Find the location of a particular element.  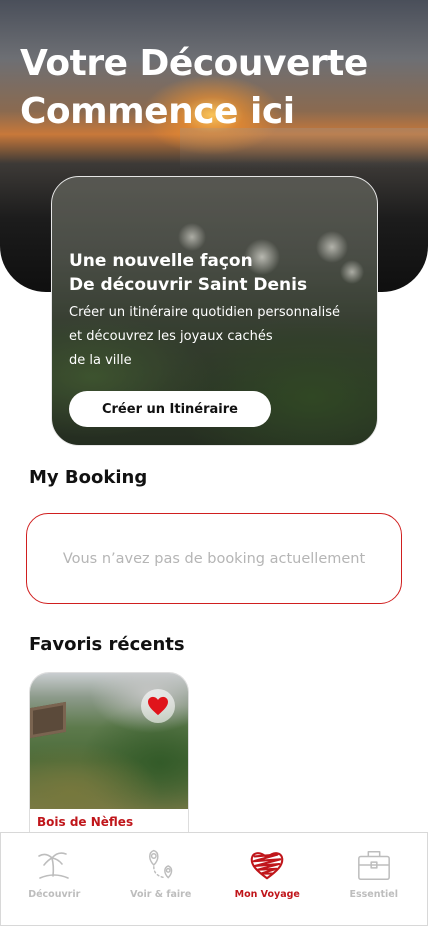

tab-essentiel: Essentiel is located at coordinates (374, 879).